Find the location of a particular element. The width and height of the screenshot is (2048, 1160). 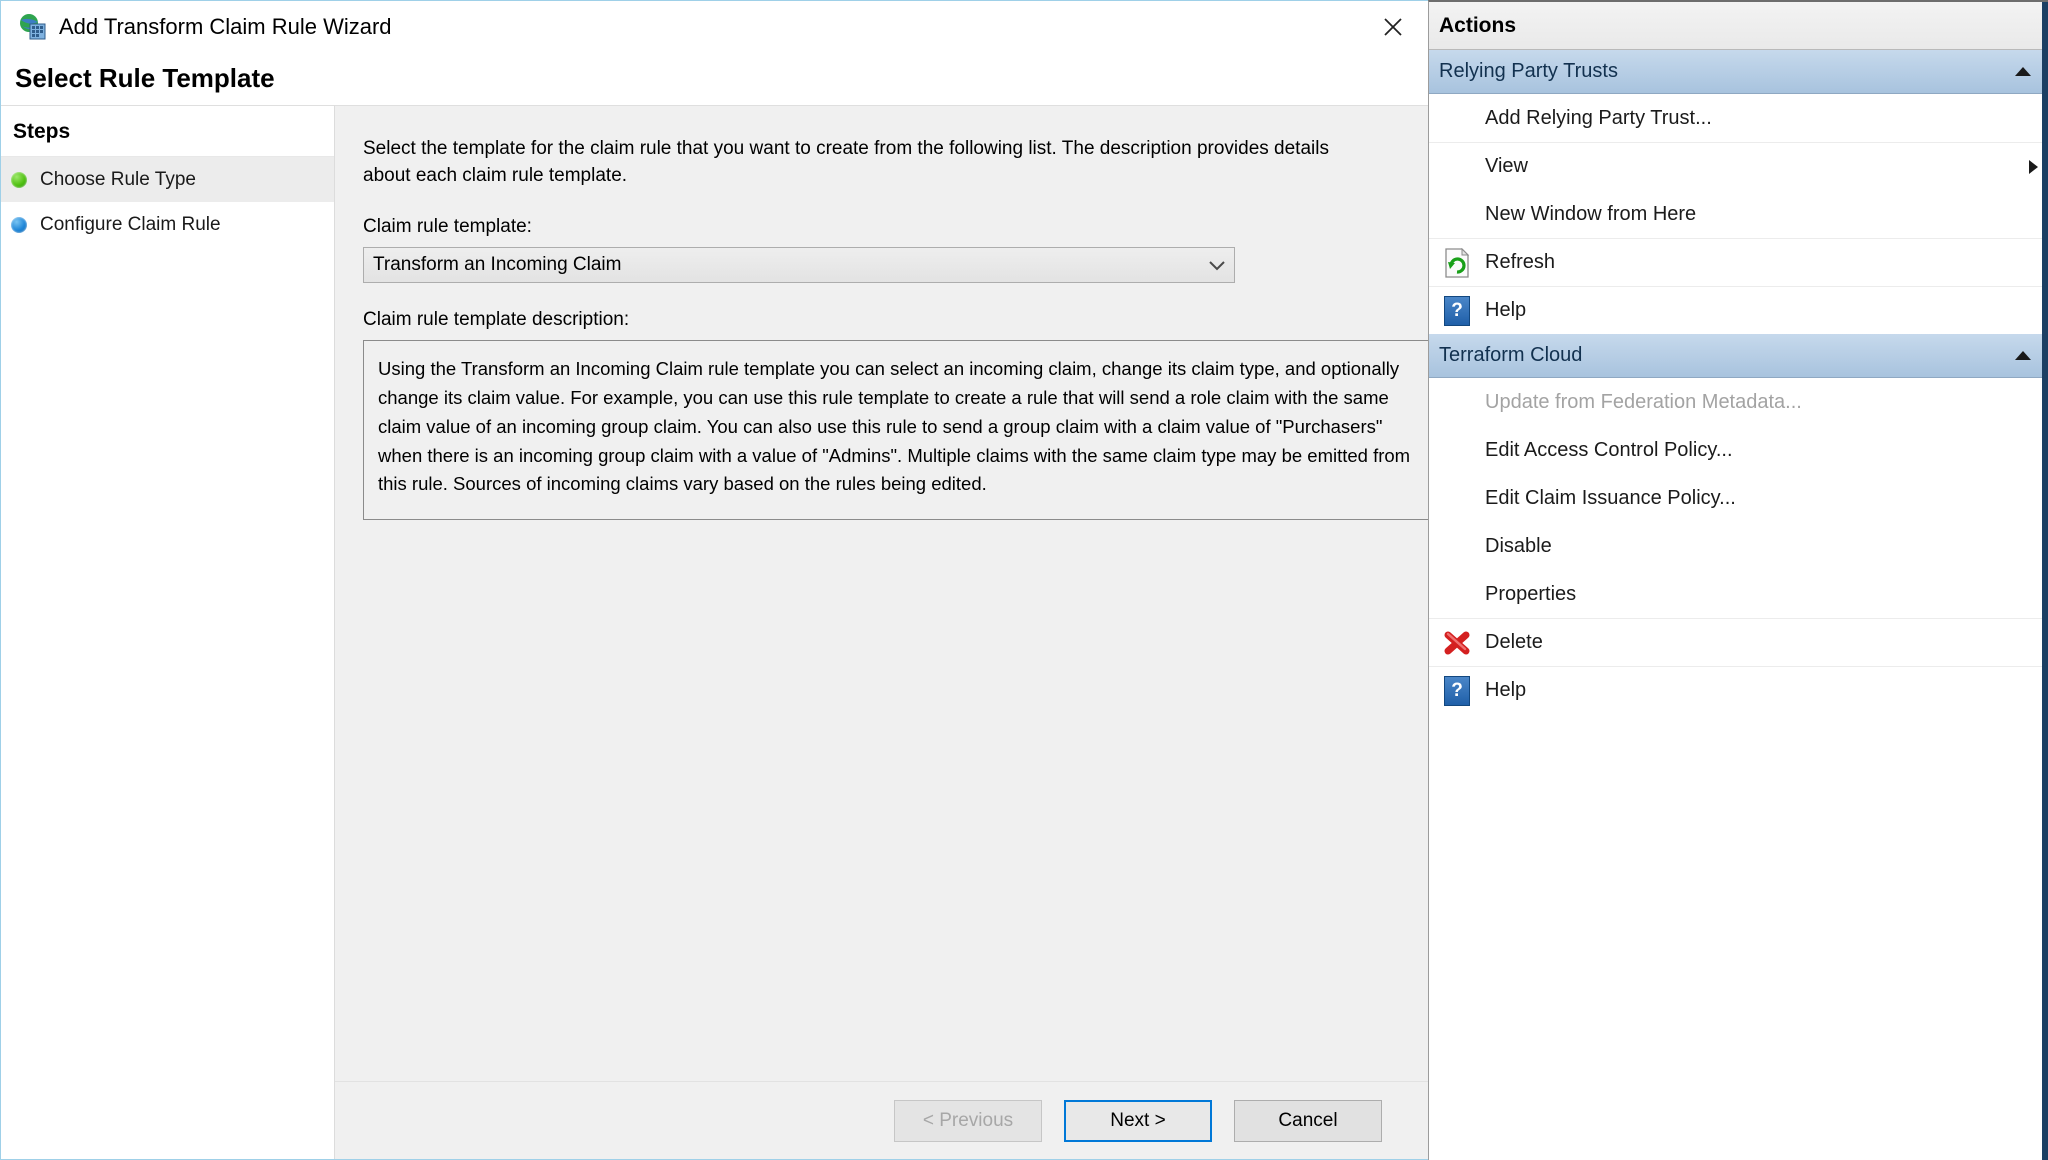

action-disable: Disable is located at coordinates (1738, 546).